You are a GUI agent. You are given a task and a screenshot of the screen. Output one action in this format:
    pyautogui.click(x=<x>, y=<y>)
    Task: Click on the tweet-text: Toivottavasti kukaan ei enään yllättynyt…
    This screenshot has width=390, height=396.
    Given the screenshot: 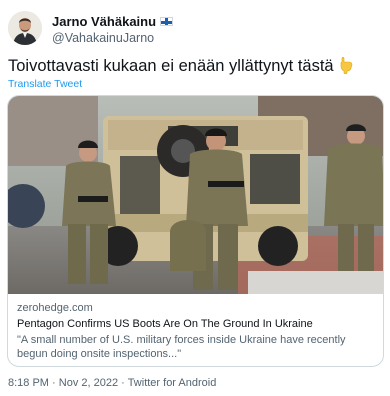 What is the action you would take?
    pyautogui.click(x=181, y=66)
    